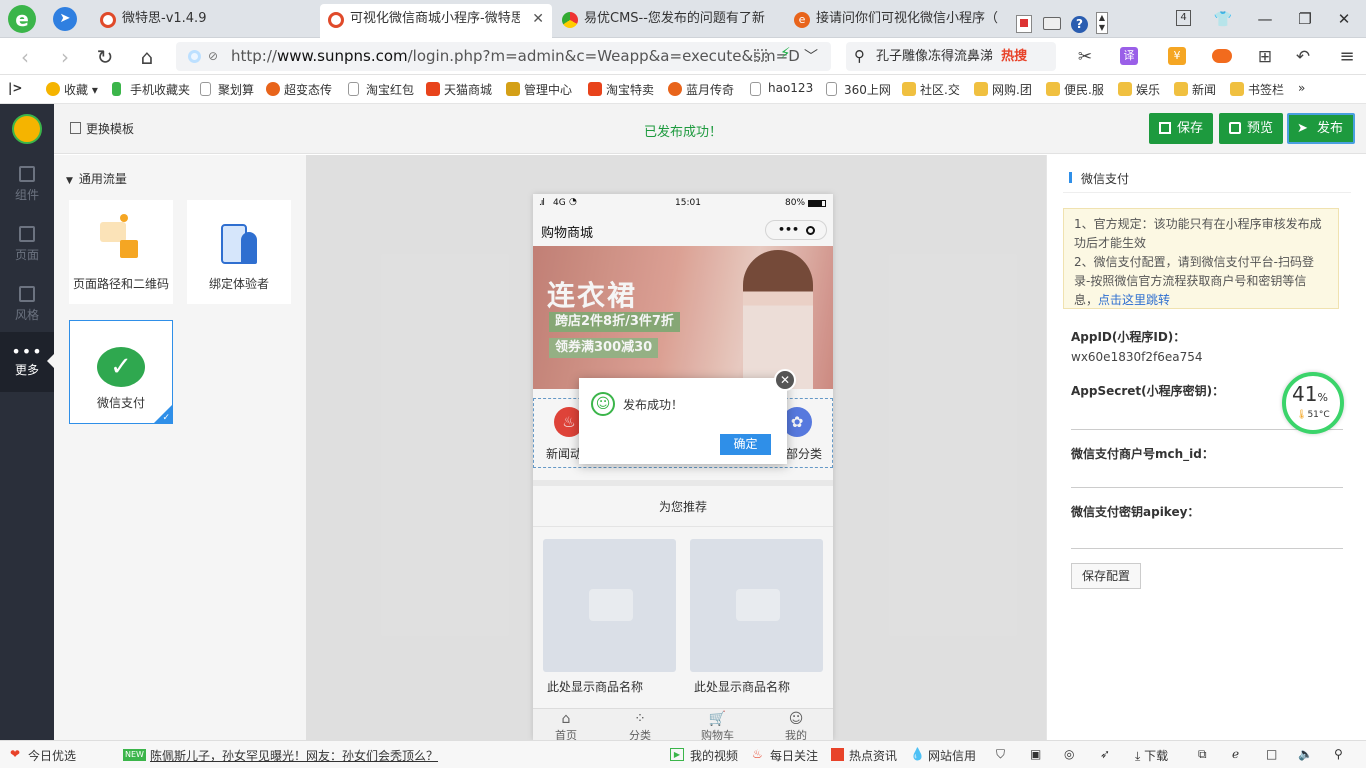  Describe the element at coordinates (116, 89) in the screenshot. I see `phone-icon` at that location.